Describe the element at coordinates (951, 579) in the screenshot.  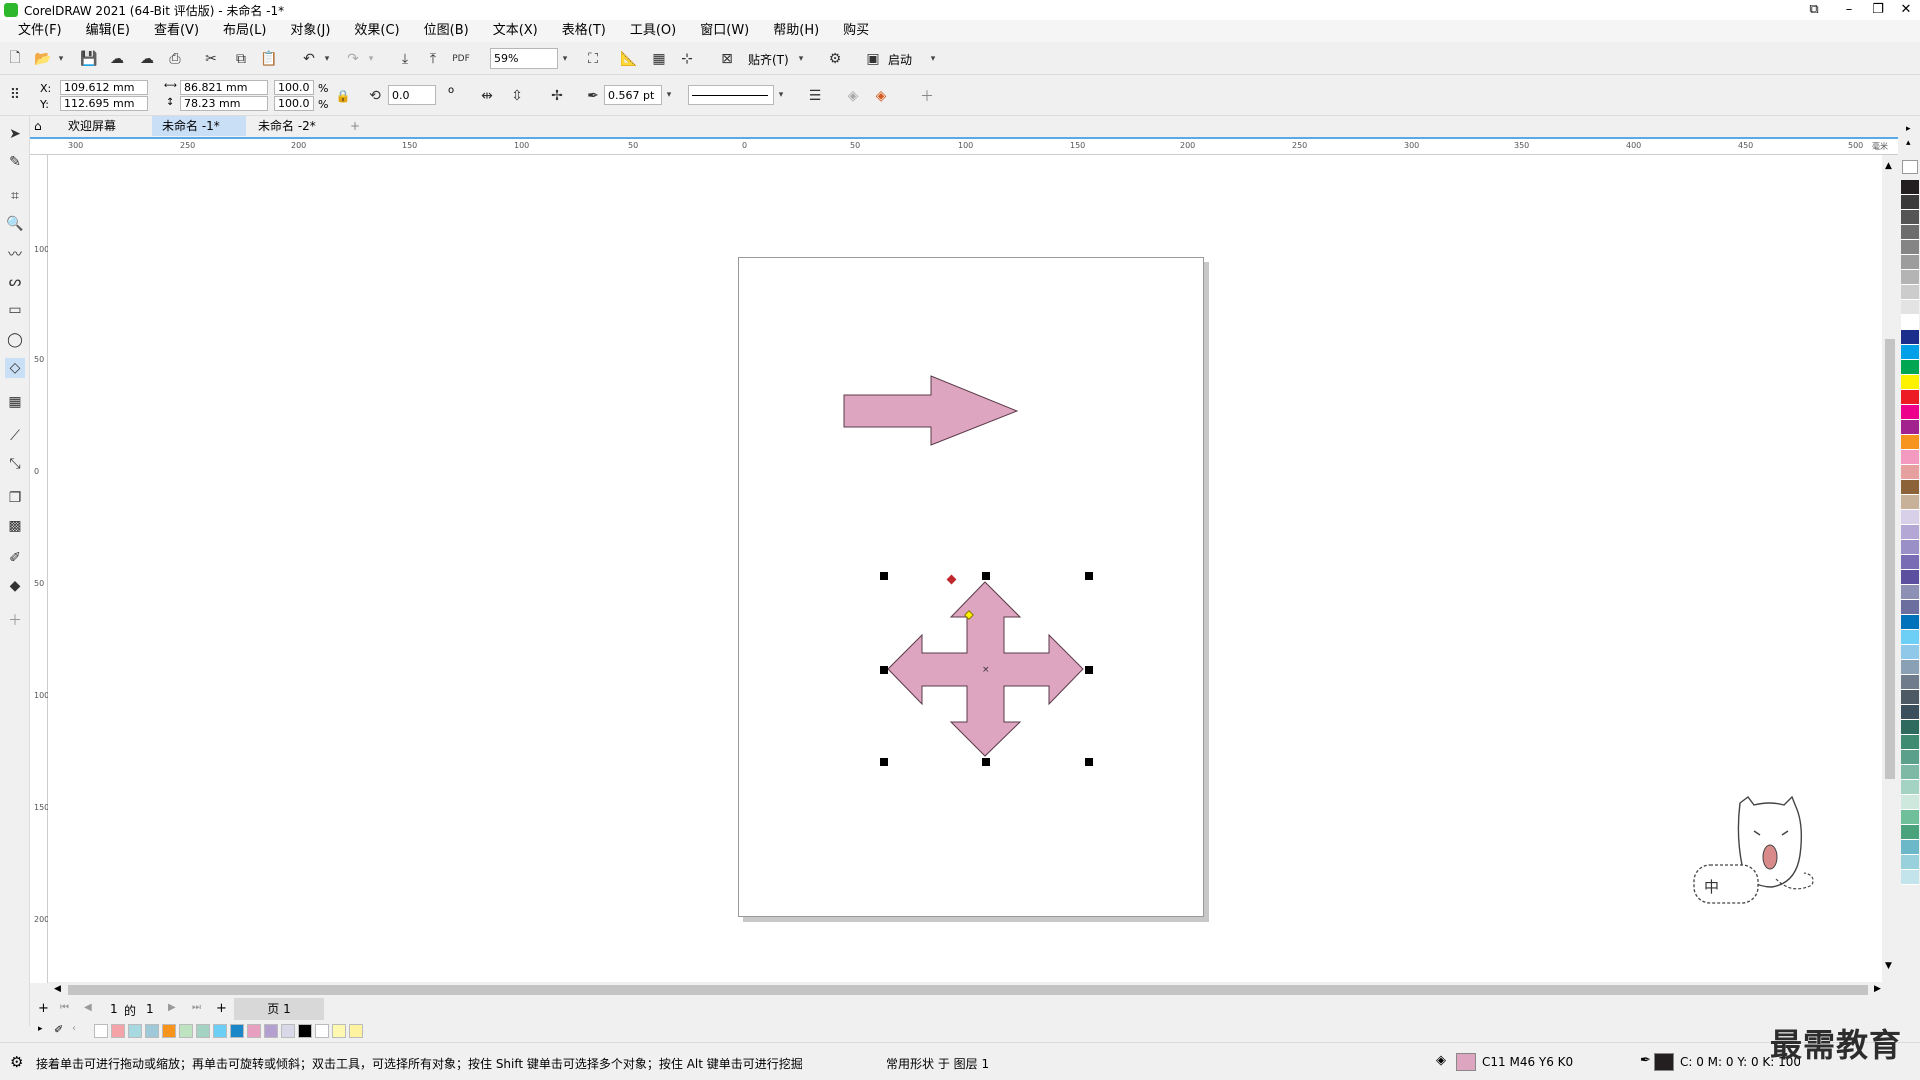
I see `rotation-handle` at that location.